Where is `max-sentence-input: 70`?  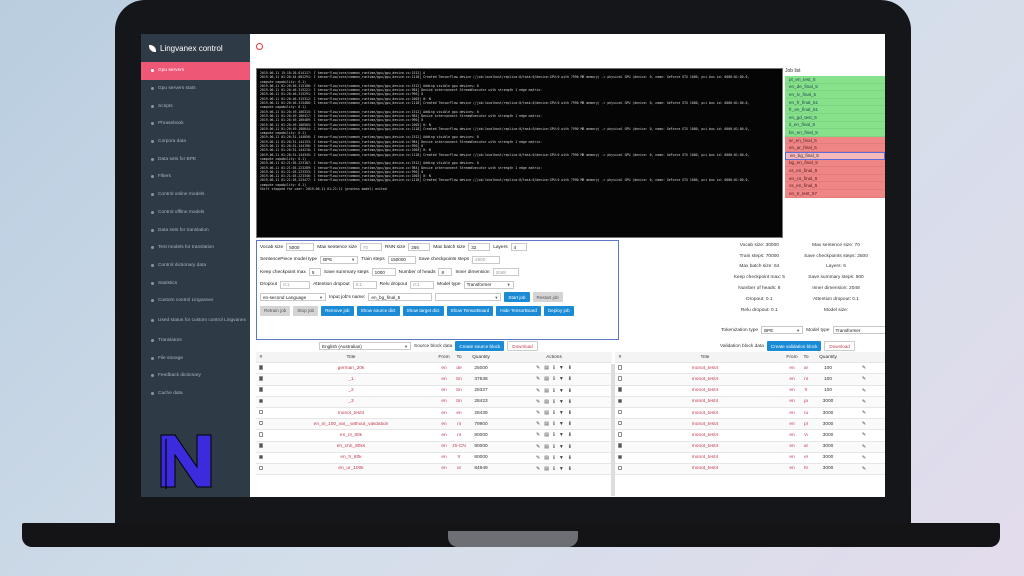 max-sentence-input: 70 is located at coordinates (370, 247).